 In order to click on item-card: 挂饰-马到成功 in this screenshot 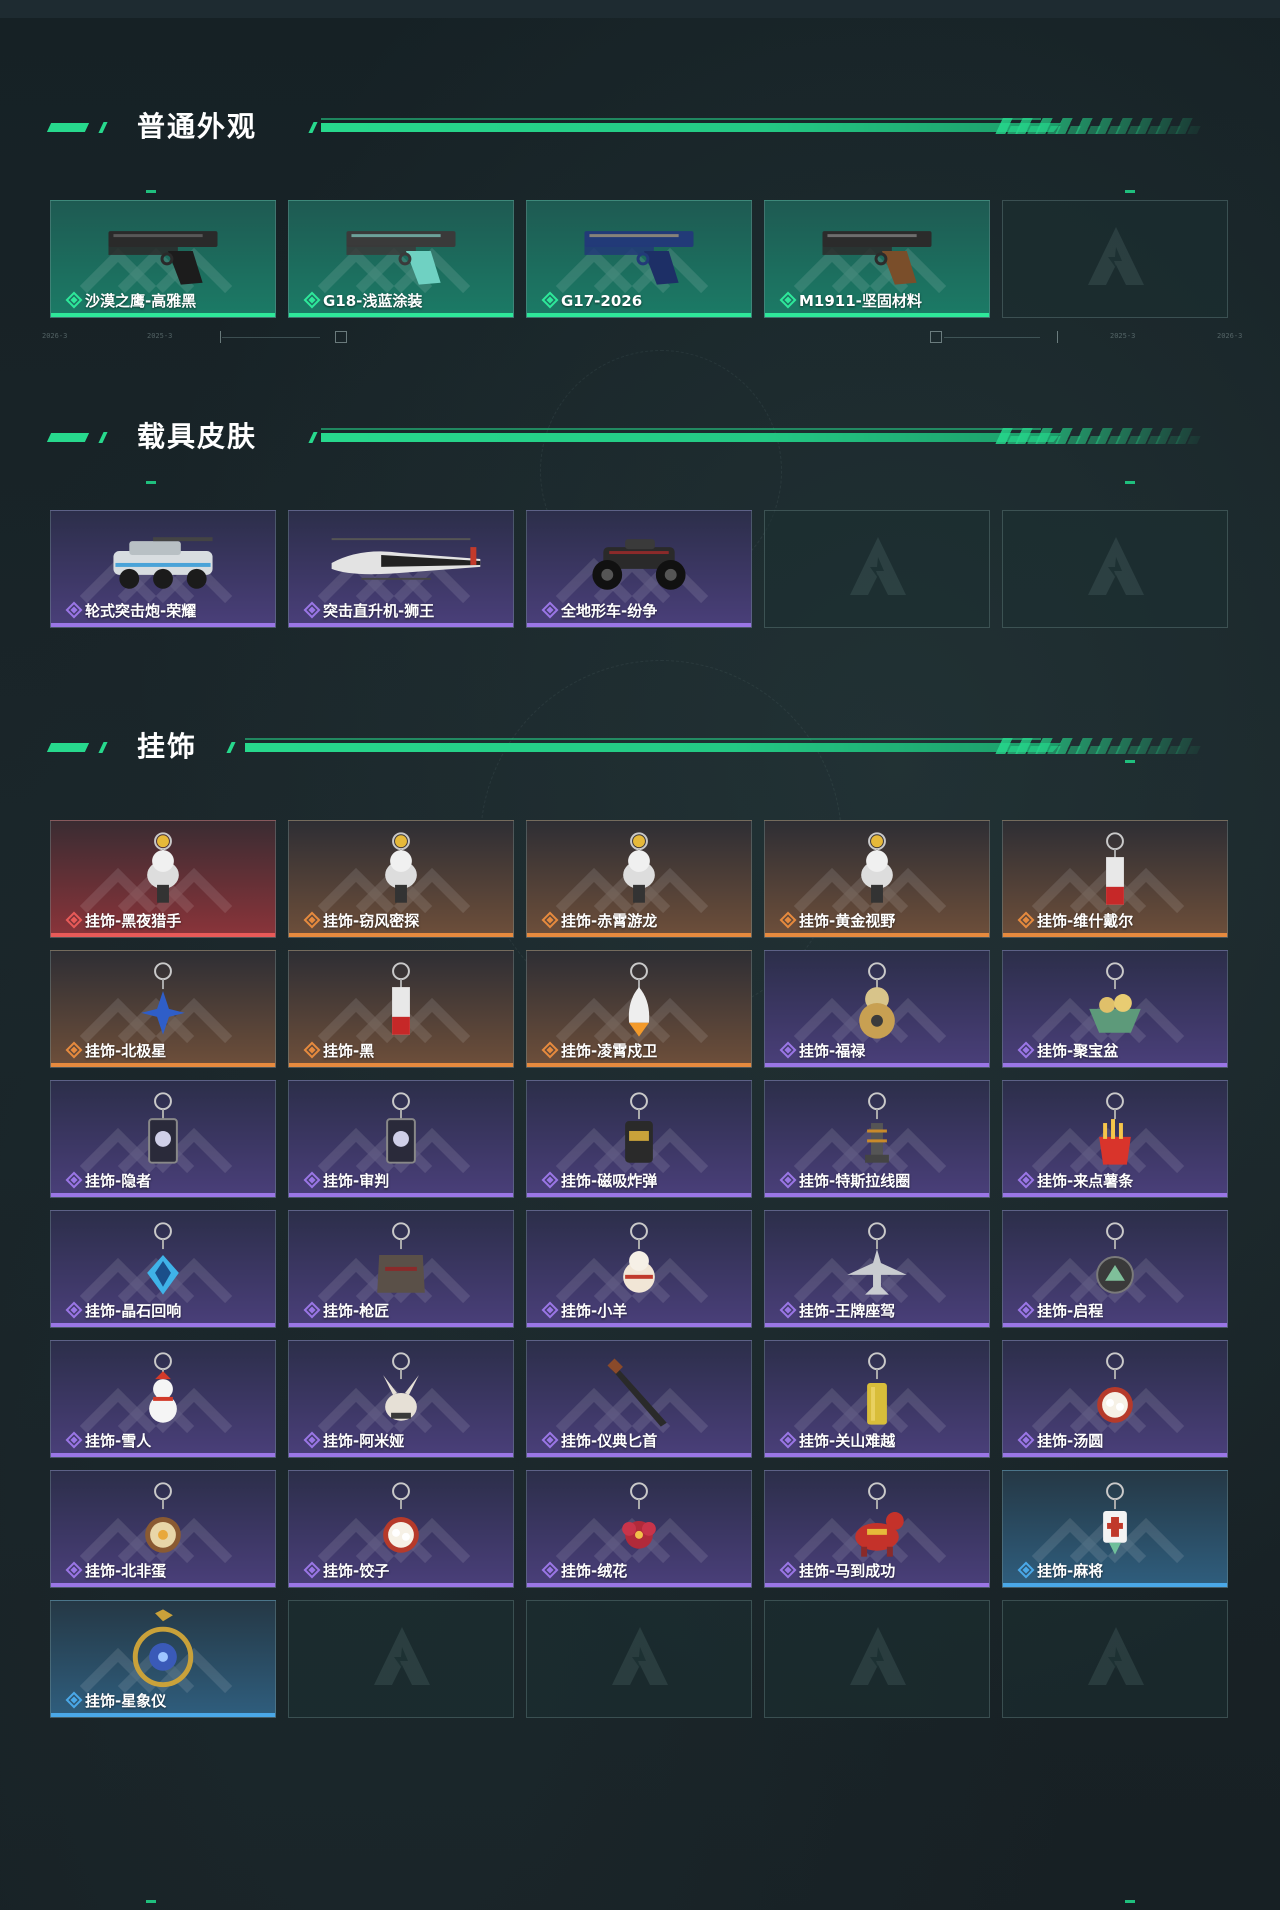, I will do `click(877, 1529)`.